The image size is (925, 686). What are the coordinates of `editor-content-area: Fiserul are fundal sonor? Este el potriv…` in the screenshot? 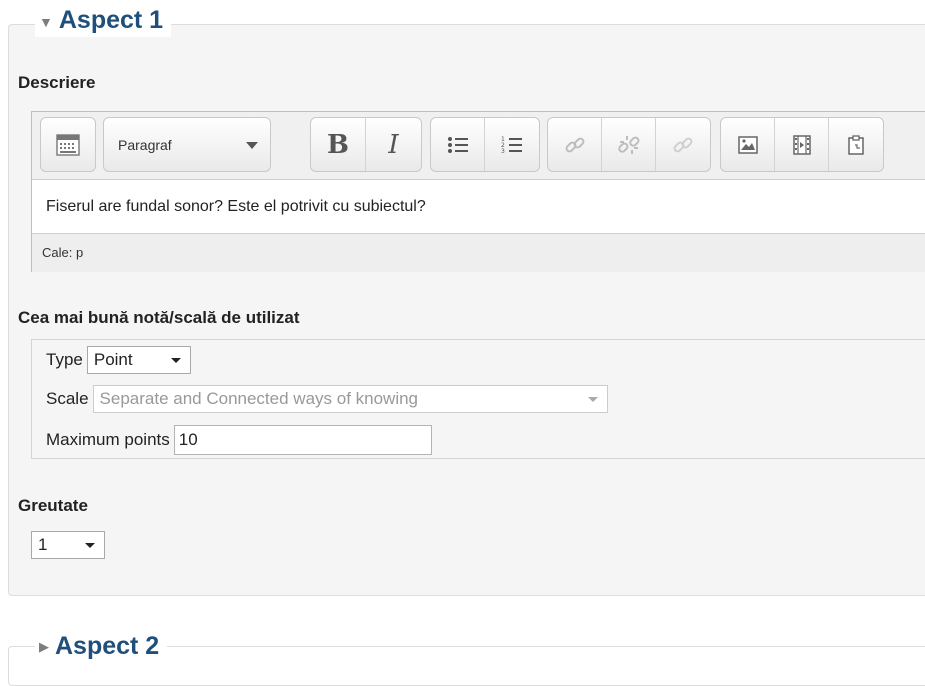 It's located at (478, 207).